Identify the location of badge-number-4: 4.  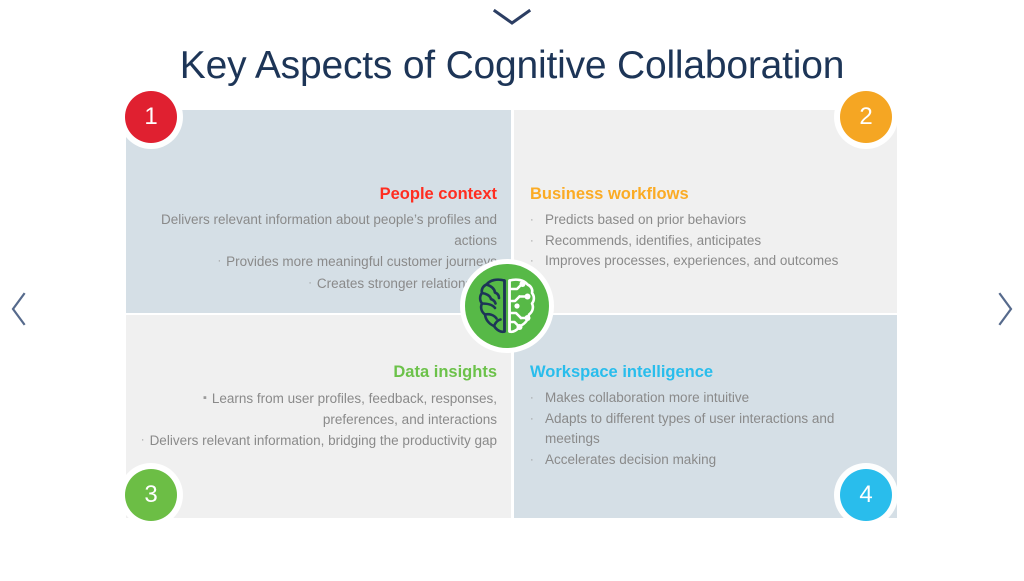
(866, 495).